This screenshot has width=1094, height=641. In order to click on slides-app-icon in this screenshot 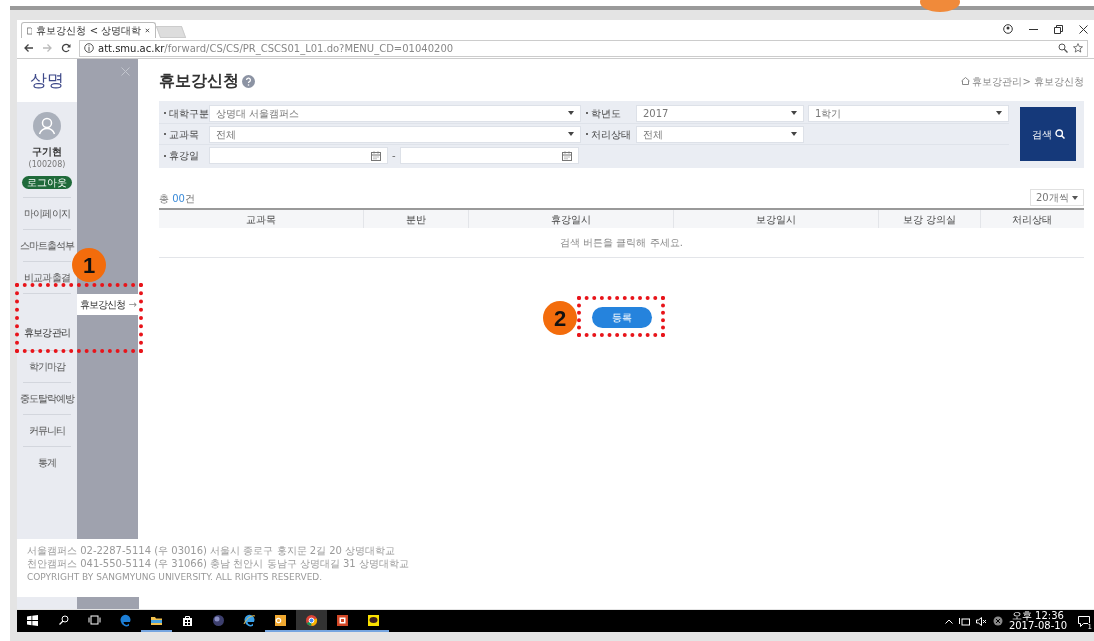, I will do `click(342, 620)`.